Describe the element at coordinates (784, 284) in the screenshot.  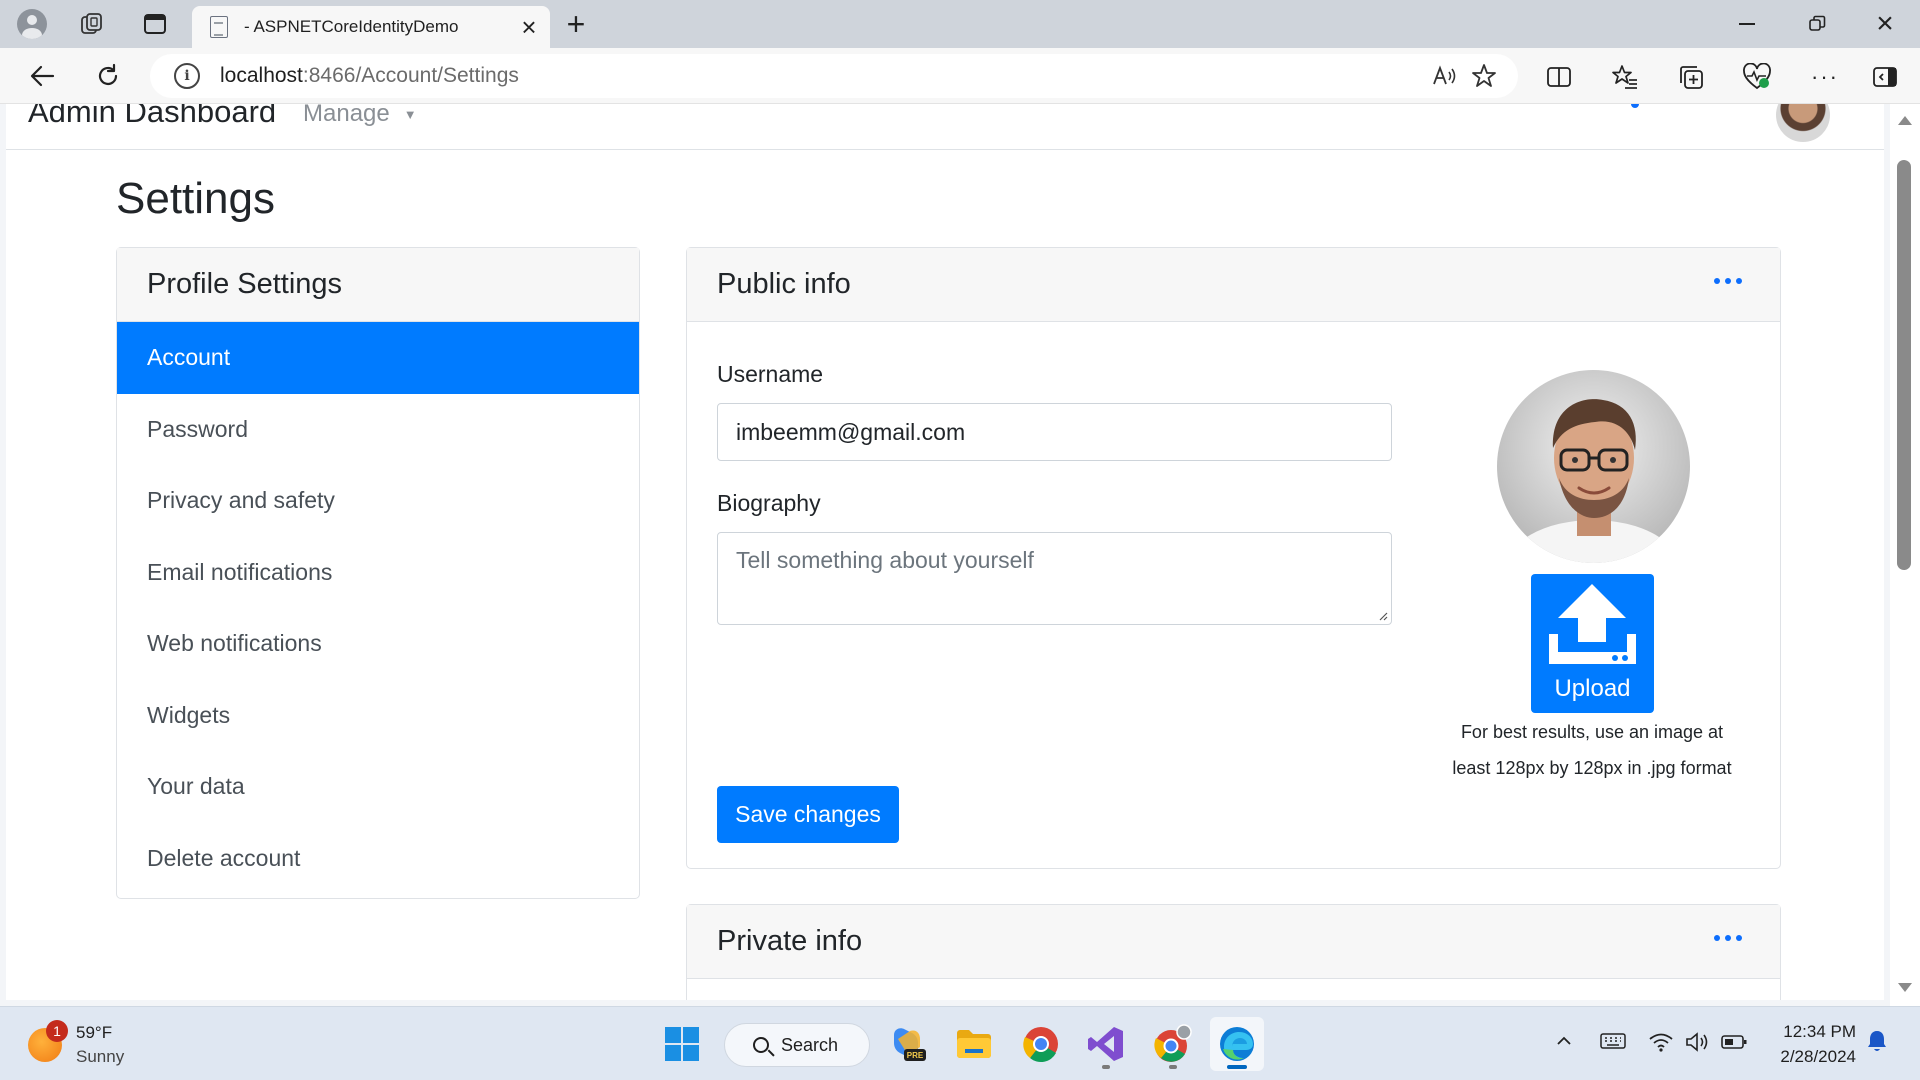
I see `public-info-title: Public info` at that location.